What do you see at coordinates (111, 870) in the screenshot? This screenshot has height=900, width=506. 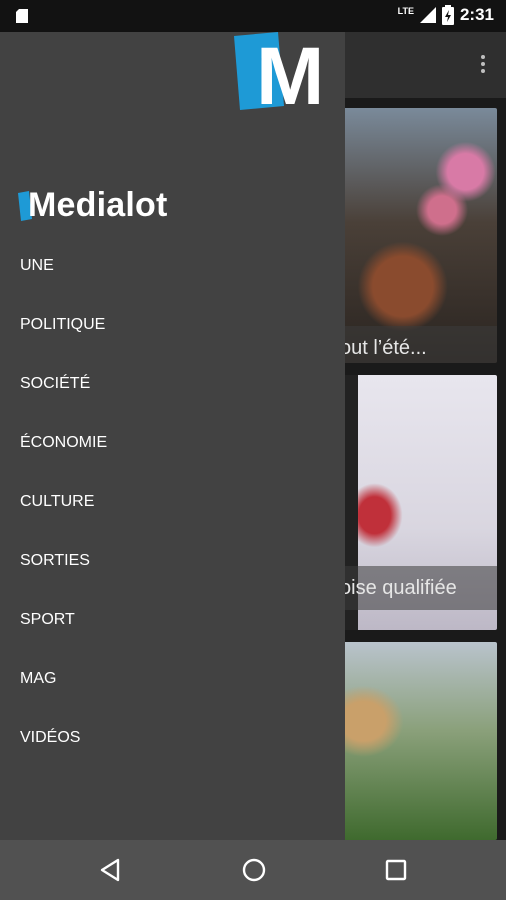 I see `back-icon` at bounding box center [111, 870].